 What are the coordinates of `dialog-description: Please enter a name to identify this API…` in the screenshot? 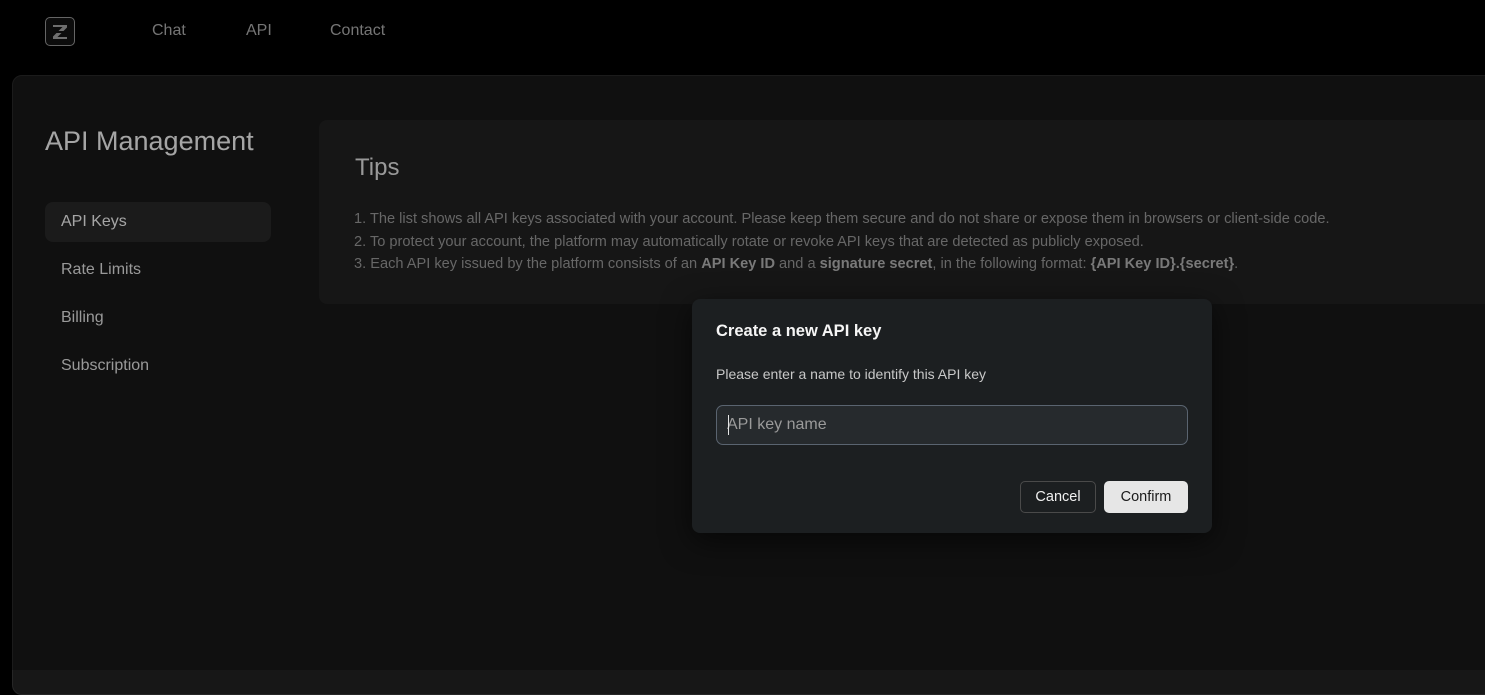 It's located at (851, 374).